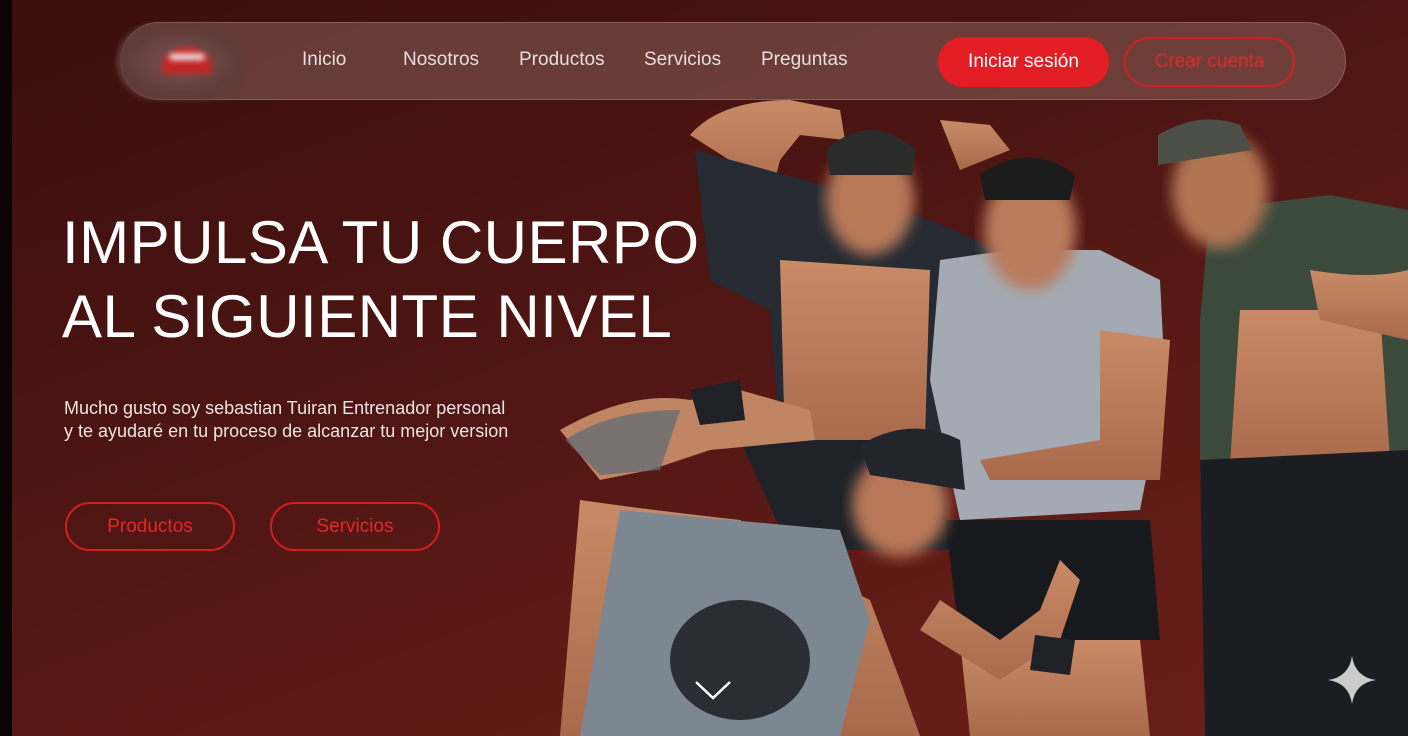  Describe the element at coordinates (1209, 62) in the screenshot. I see `register-button: Crear cuenta` at that location.